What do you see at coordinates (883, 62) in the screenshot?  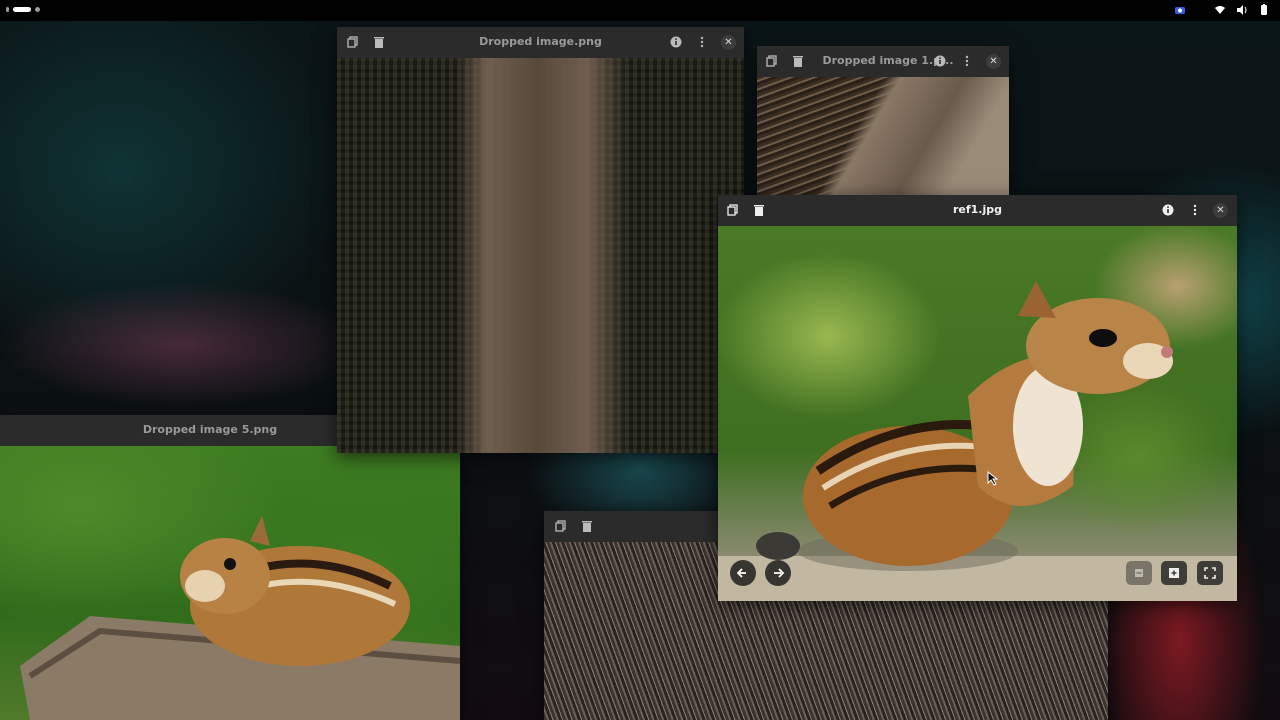 I see `window-header: Dropped image 1.p... ✕` at bounding box center [883, 62].